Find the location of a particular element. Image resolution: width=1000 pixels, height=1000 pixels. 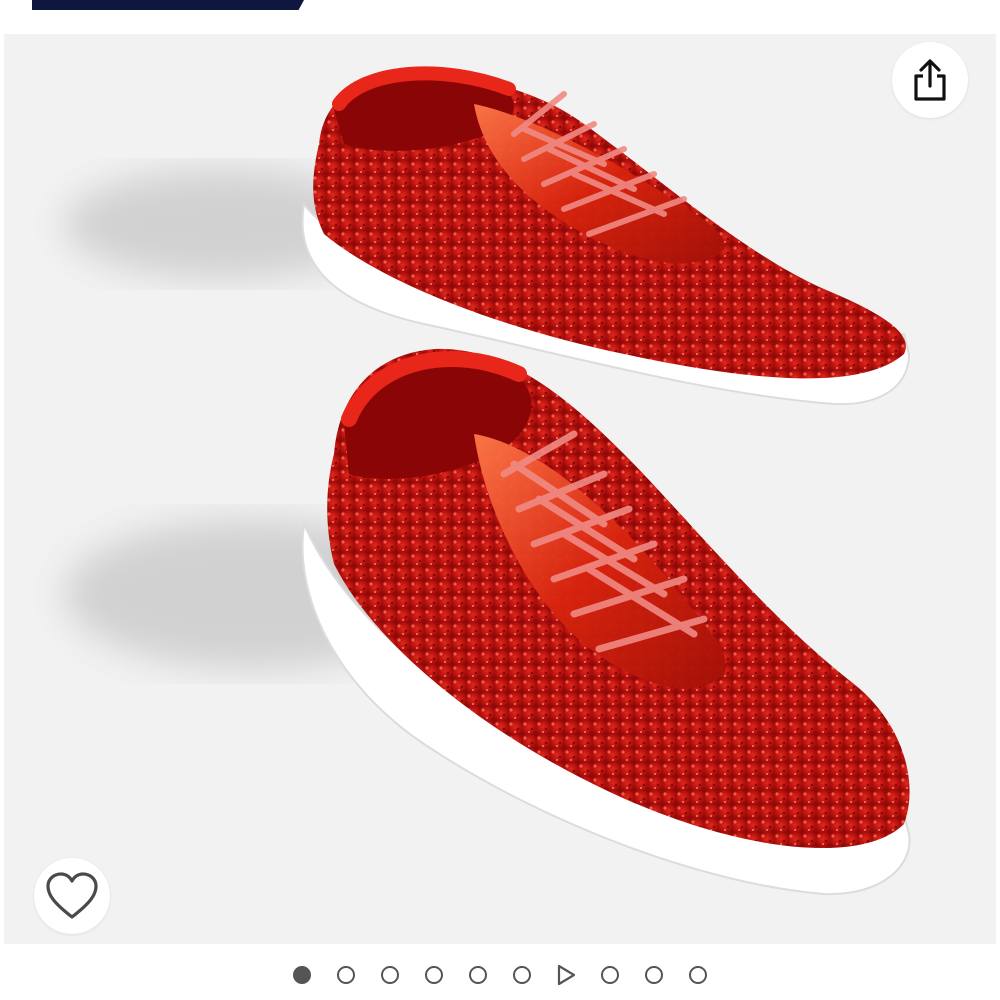

carousel-indicators is located at coordinates (500, 975).